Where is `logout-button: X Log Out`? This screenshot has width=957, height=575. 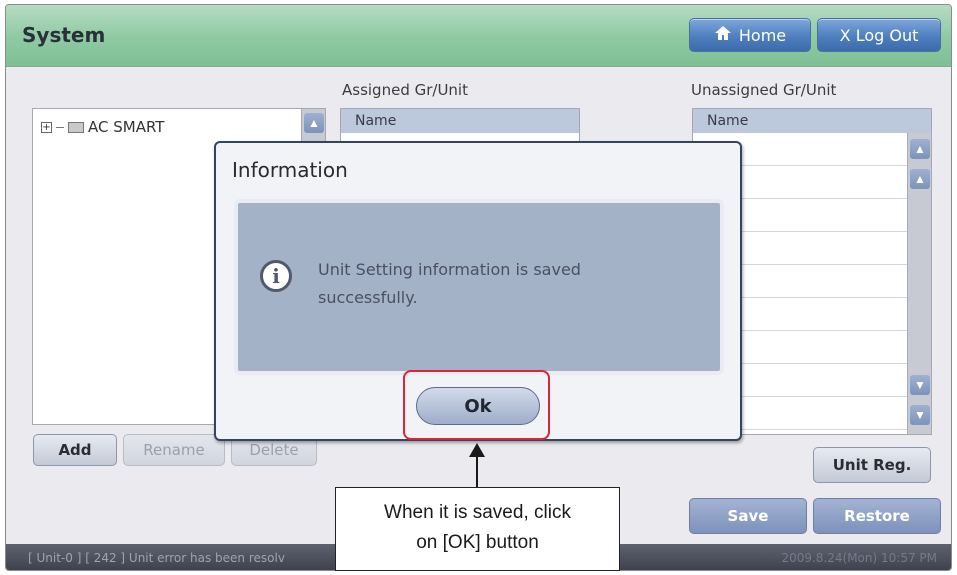
logout-button: X Log Out is located at coordinates (879, 35).